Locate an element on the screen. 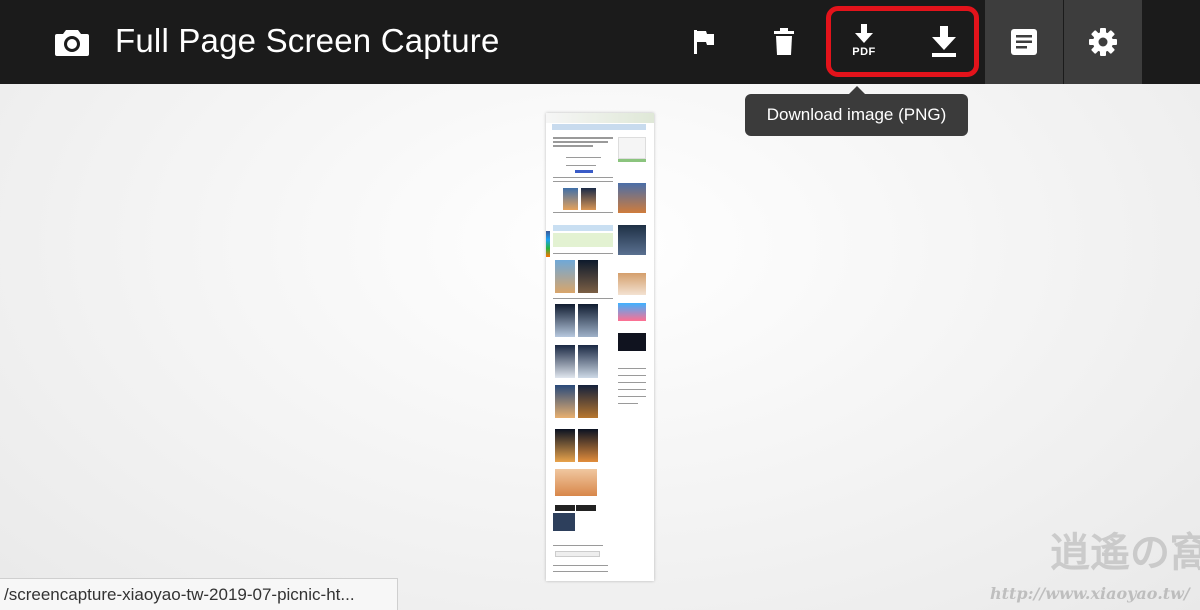 The image size is (1200, 610). notes-button is located at coordinates (1024, 42).